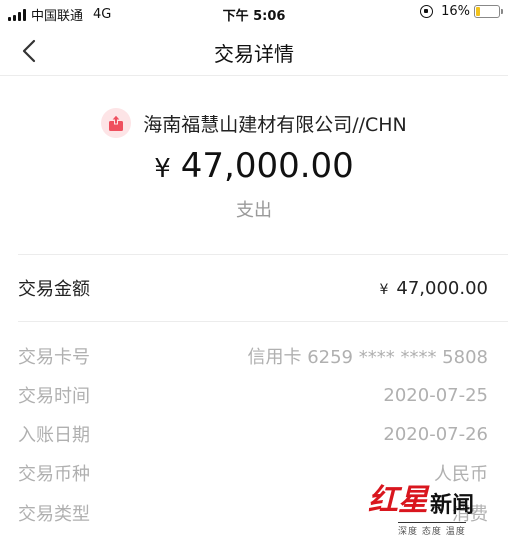 The width and height of the screenshot is (508, 543). Describe the element at coordinates (398, 500) in the screenshot. I see `watermark-brand-red: 红星` at that location.